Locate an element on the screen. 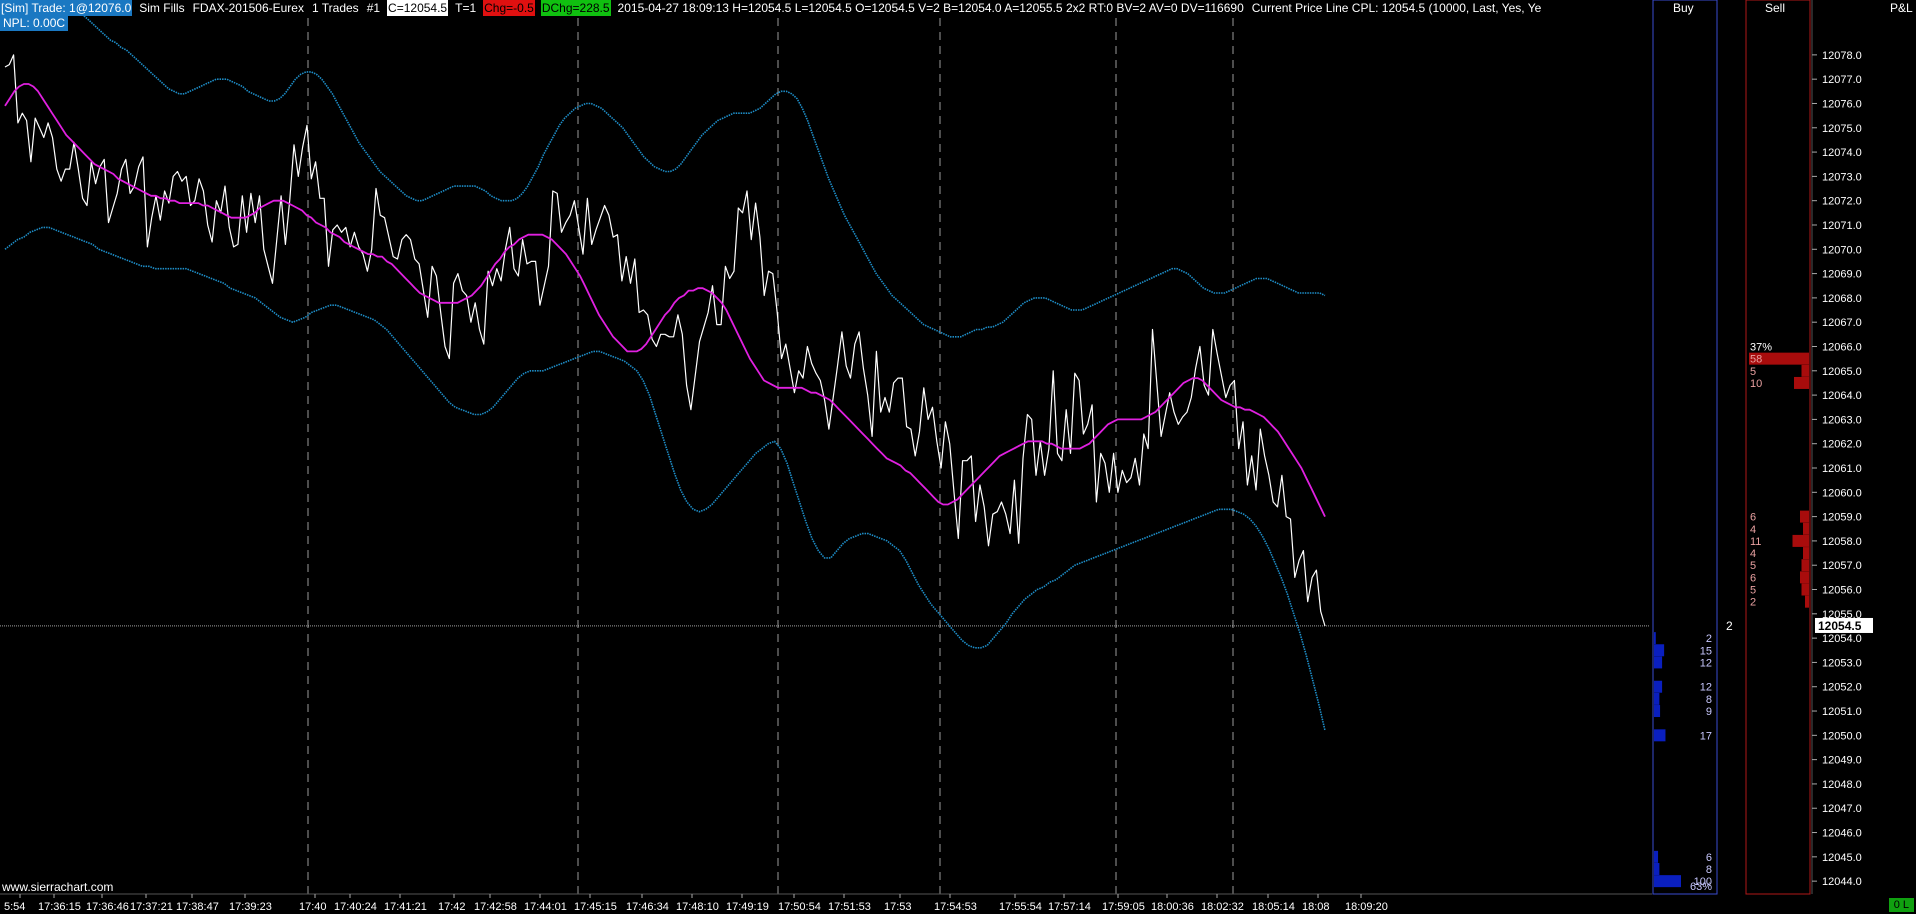 The width and height of the screenshot is (1916, 914). y-tick-label-18: 12060.0 is located at coordinates (1842, 493).